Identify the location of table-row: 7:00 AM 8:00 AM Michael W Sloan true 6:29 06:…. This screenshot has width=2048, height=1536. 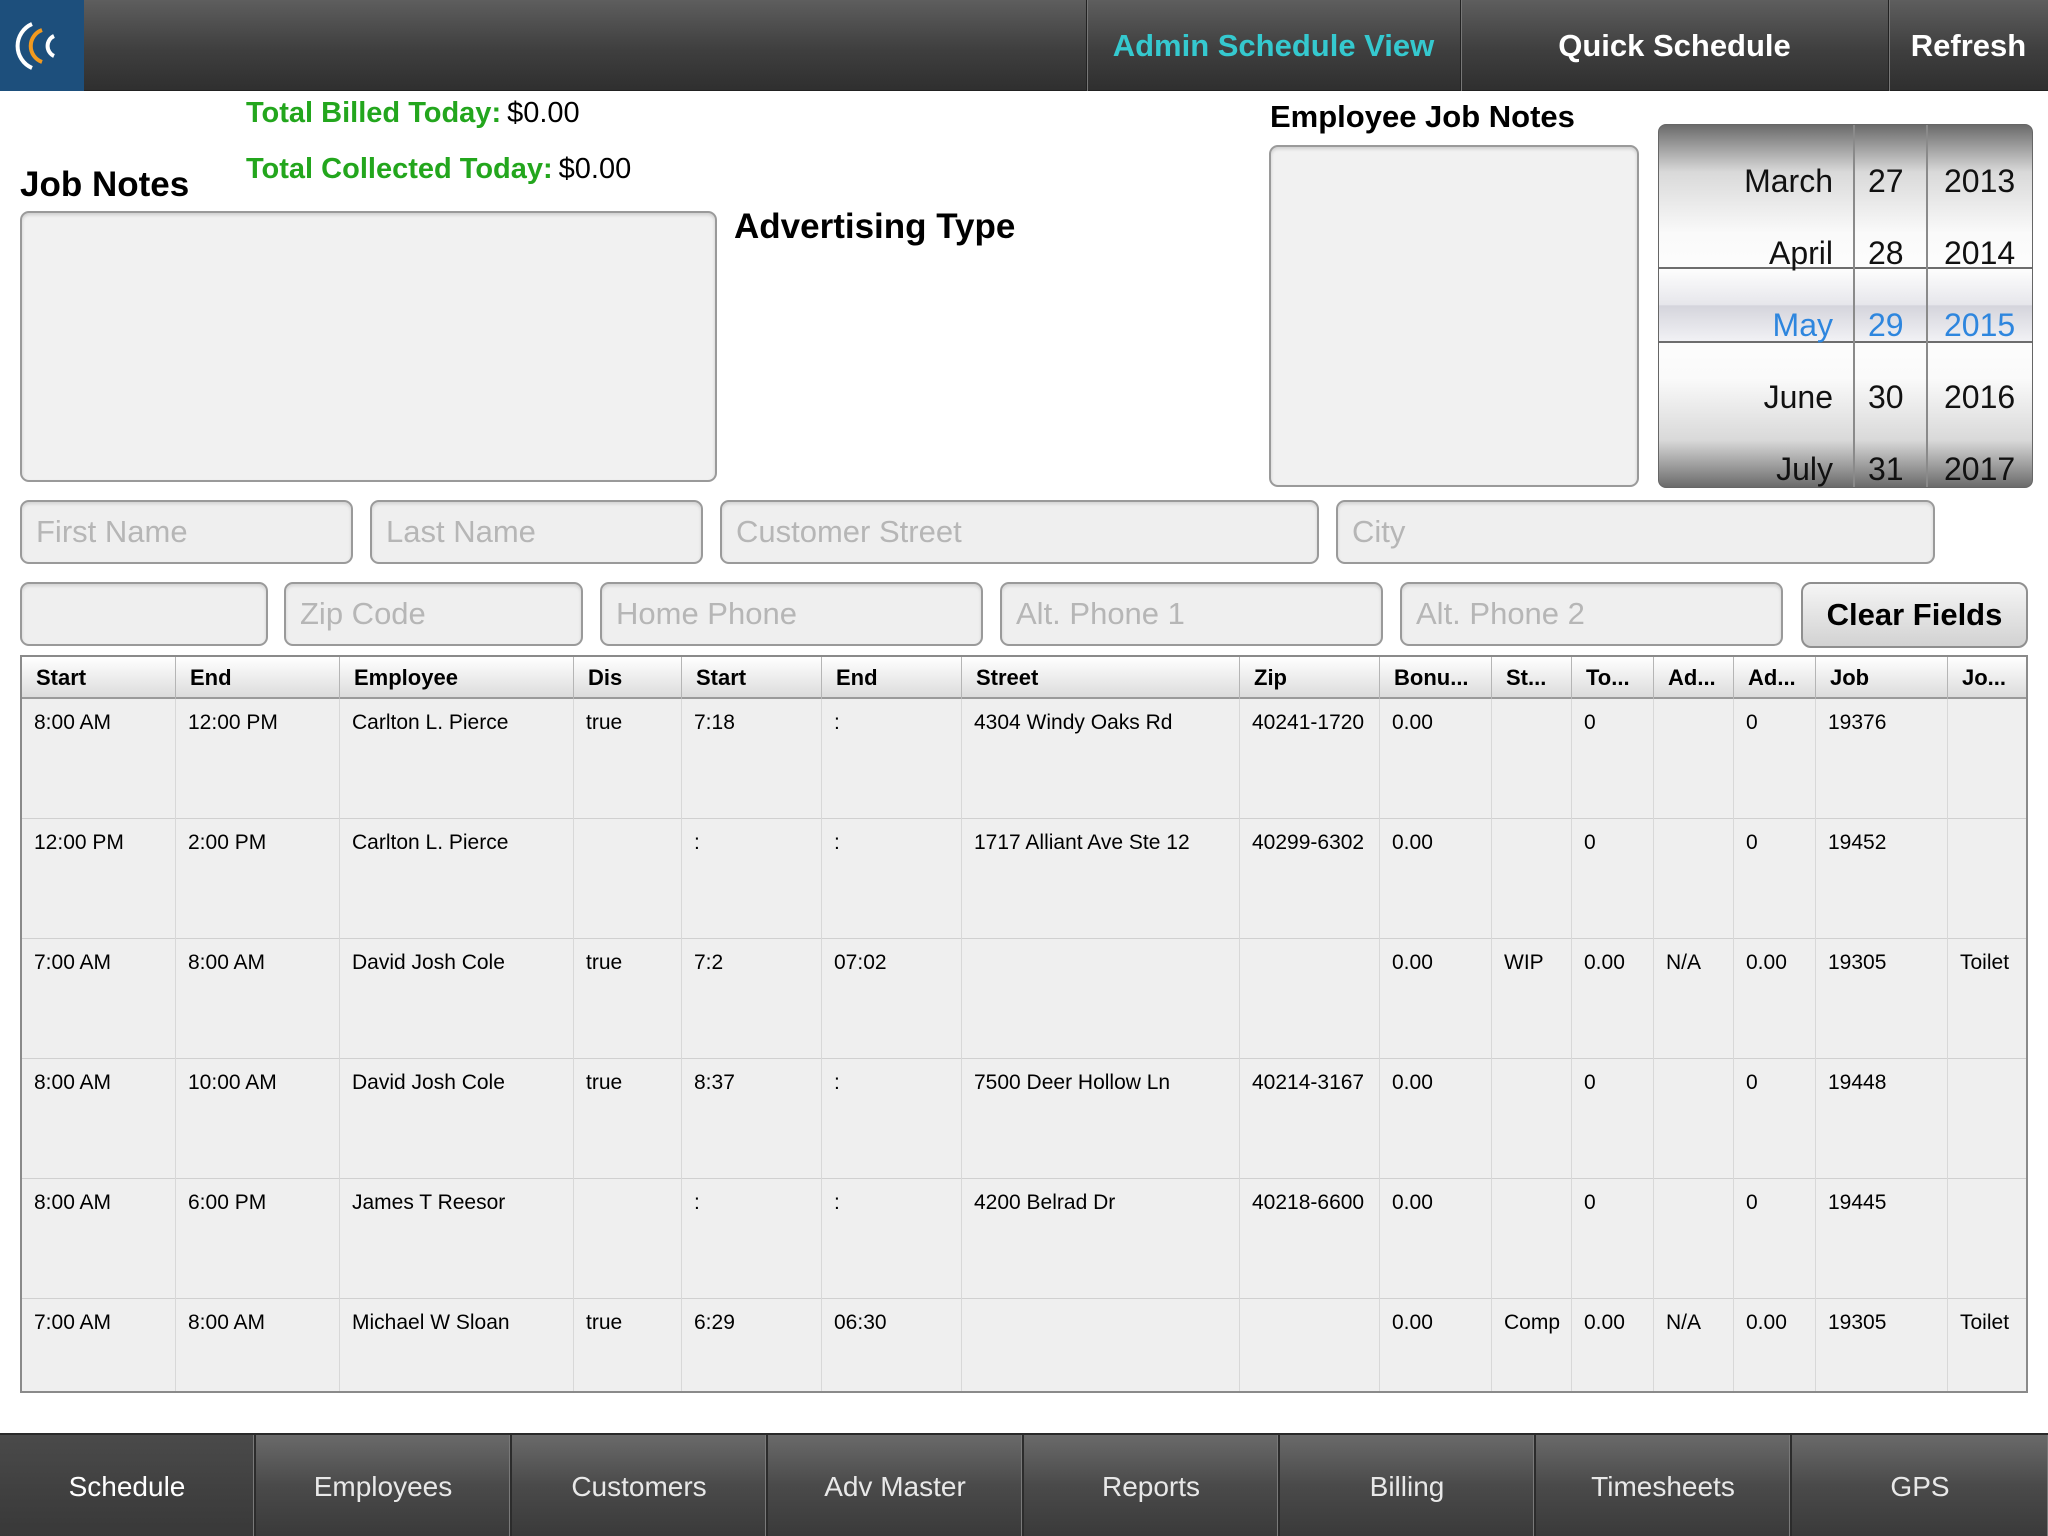
(1024, 1345).